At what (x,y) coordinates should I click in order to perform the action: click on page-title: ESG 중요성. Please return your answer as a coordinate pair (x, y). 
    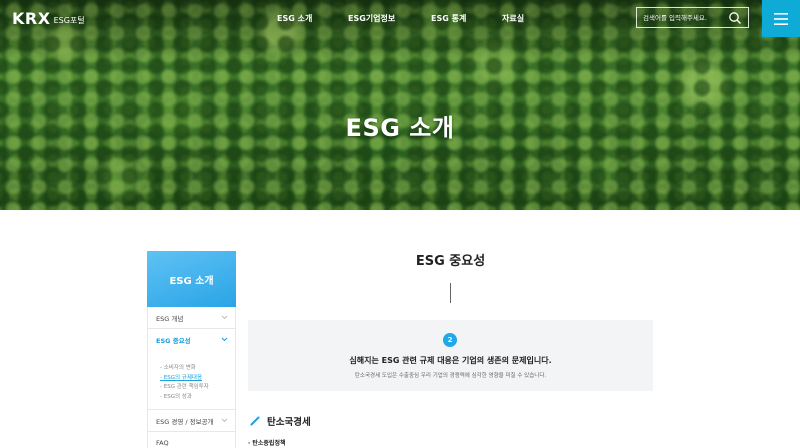
    Looking at the image, I should click on (450, 261).